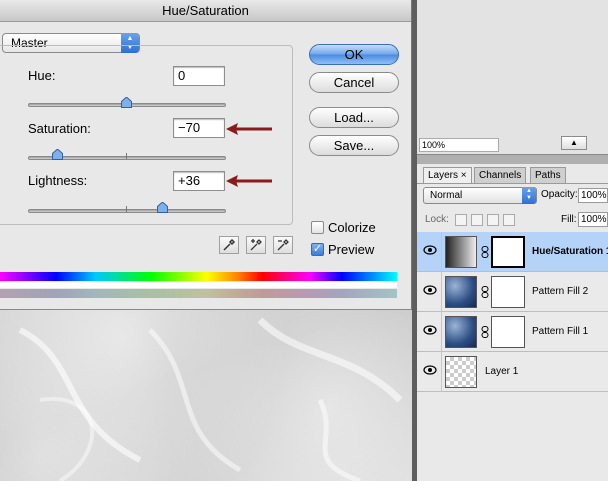  What do you see at coordinates (59, 128) in the screenshot?
I see `saturation-label: Saturation:` at bounding box center [59, 128].